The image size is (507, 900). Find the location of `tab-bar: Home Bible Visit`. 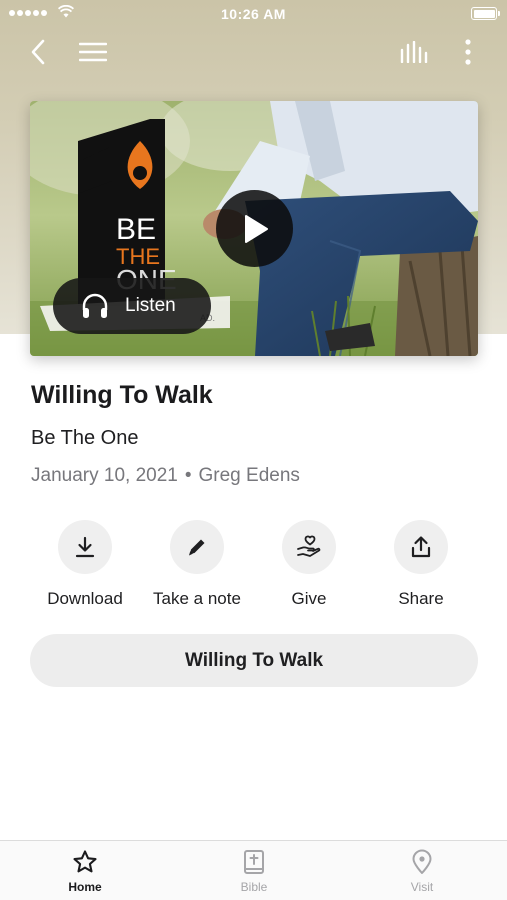

tab-bar: Home Bible Visit is located at coordinates (253, 870).